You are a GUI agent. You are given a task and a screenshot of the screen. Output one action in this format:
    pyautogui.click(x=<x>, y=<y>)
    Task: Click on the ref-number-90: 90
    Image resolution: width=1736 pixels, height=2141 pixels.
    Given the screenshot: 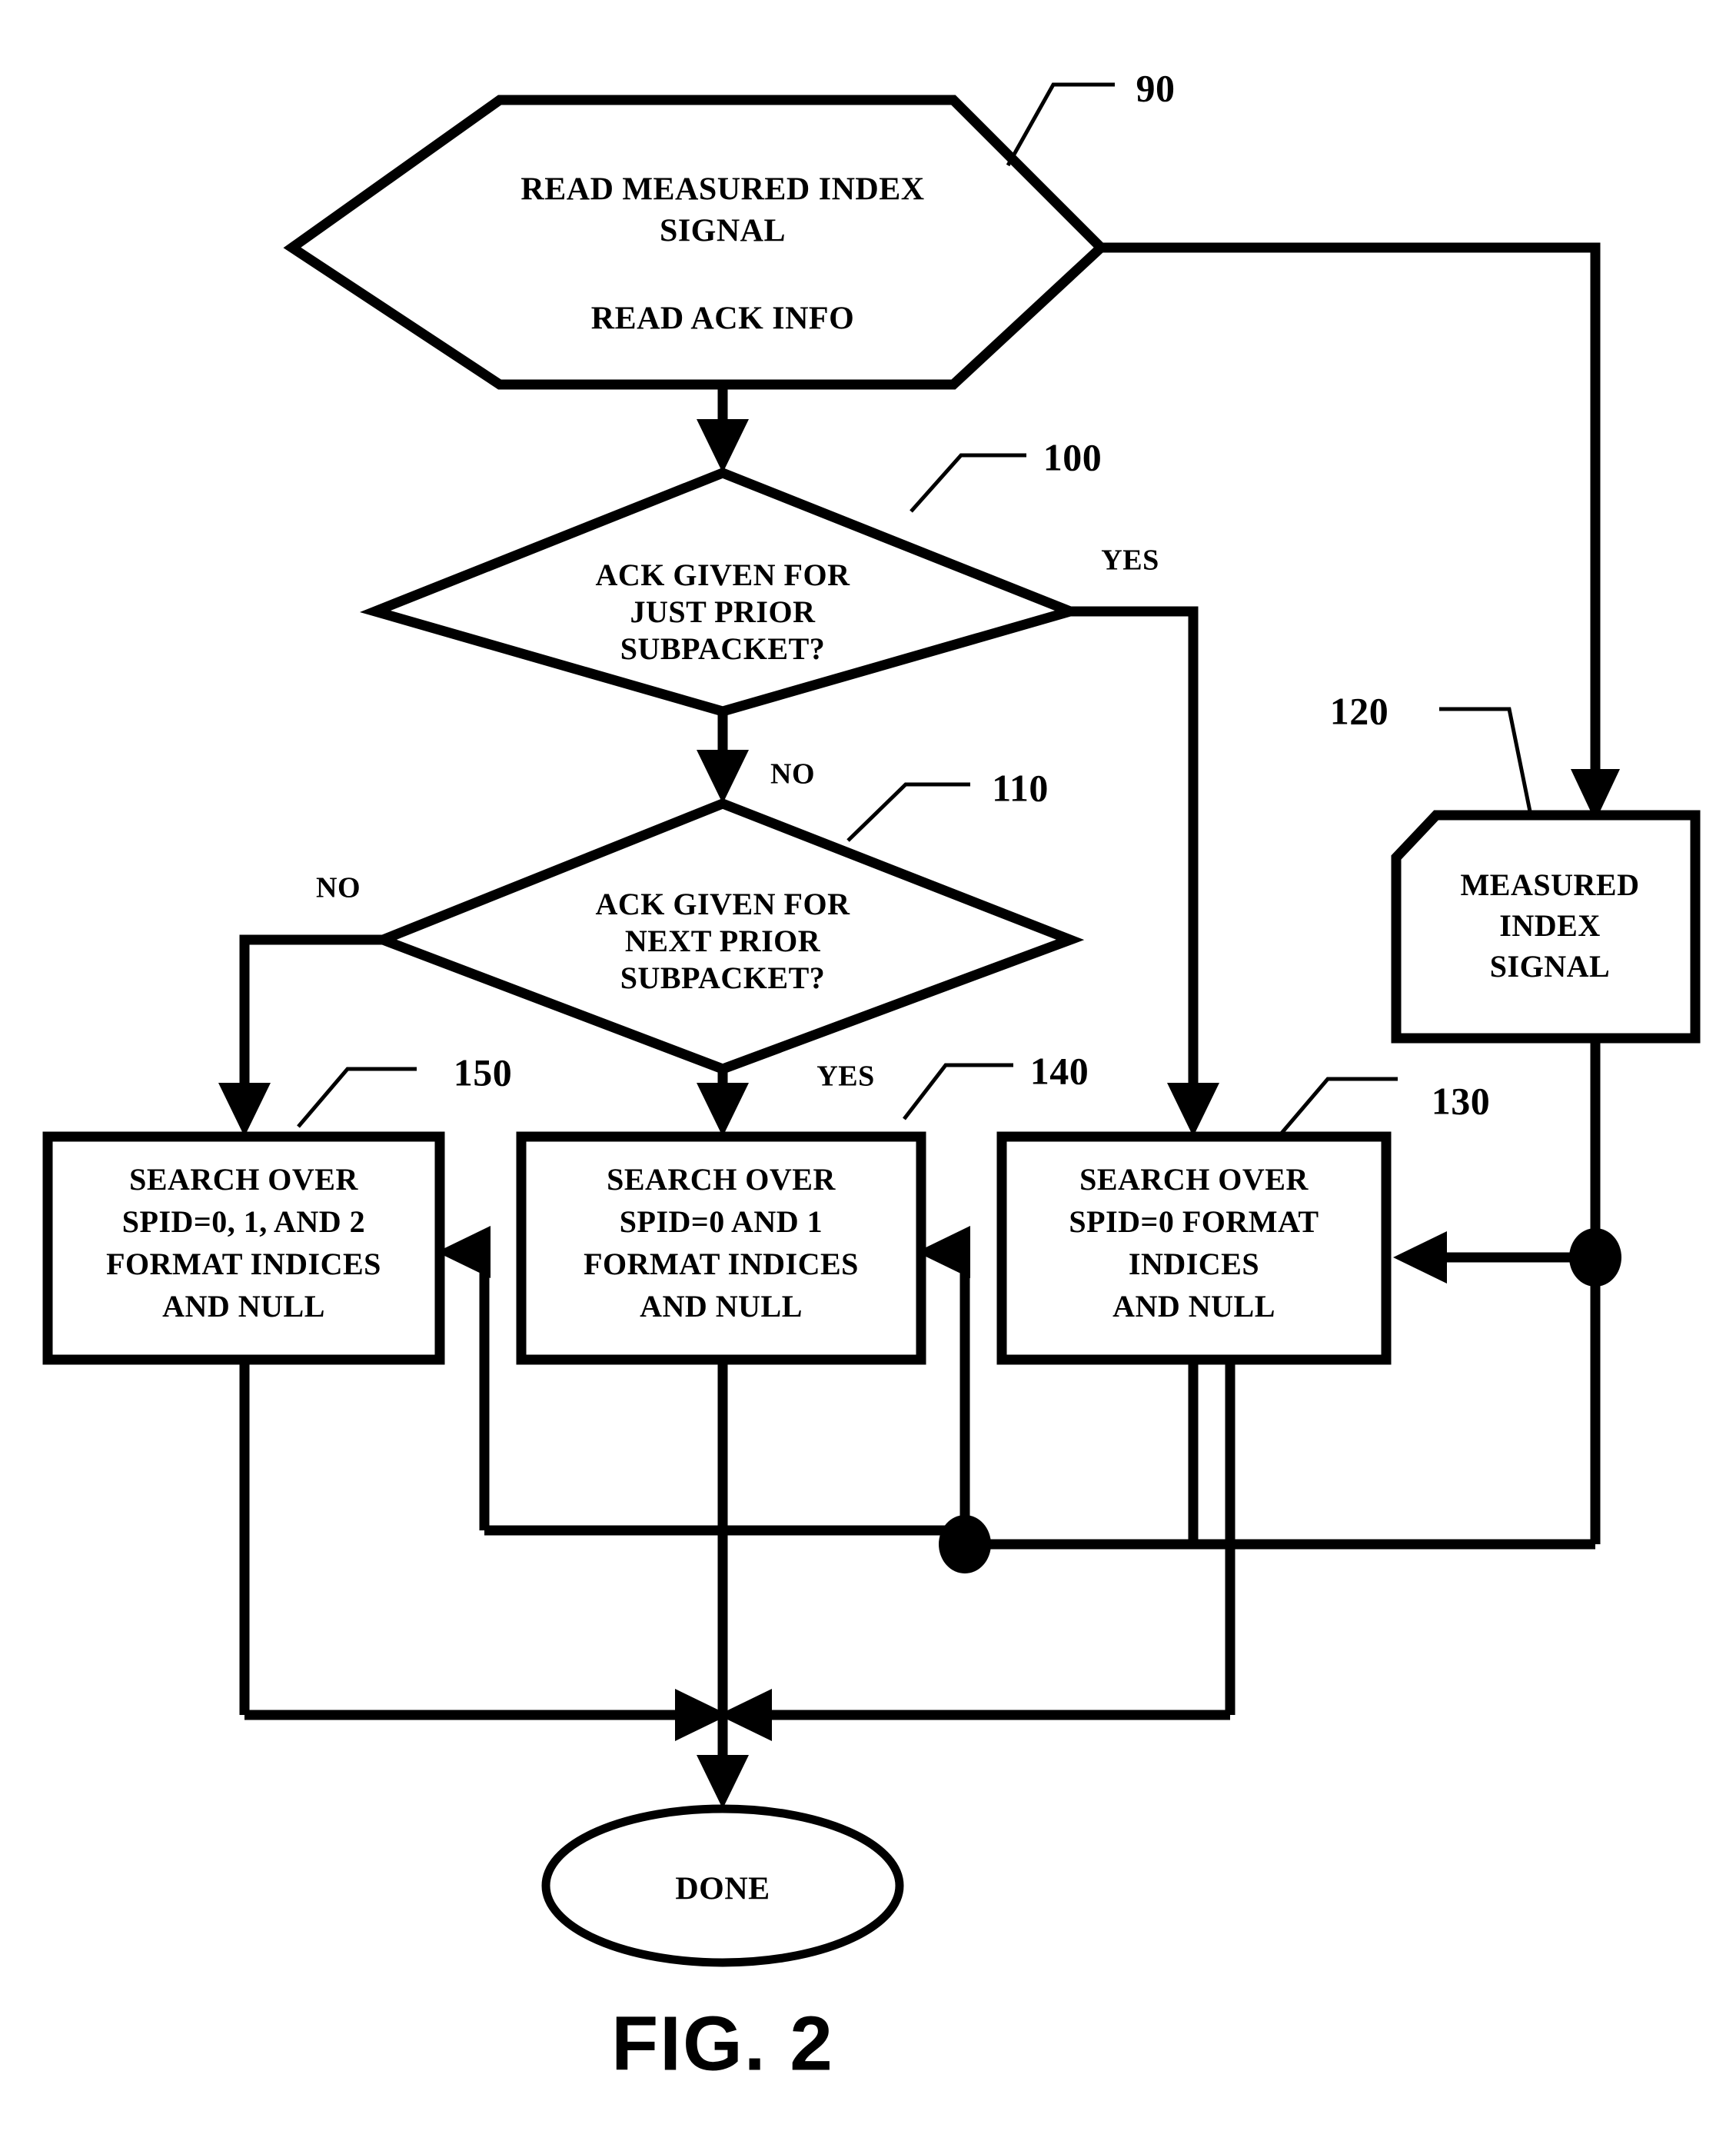 What is the action you would take?
    pyautogui.click(x=1156, y=87)
    